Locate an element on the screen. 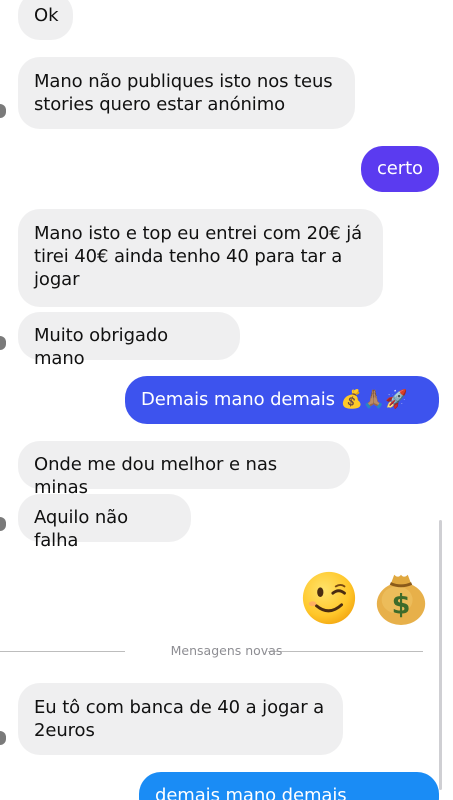  incoming-message: Aquilo não falha is located at coordinates (104, 522).